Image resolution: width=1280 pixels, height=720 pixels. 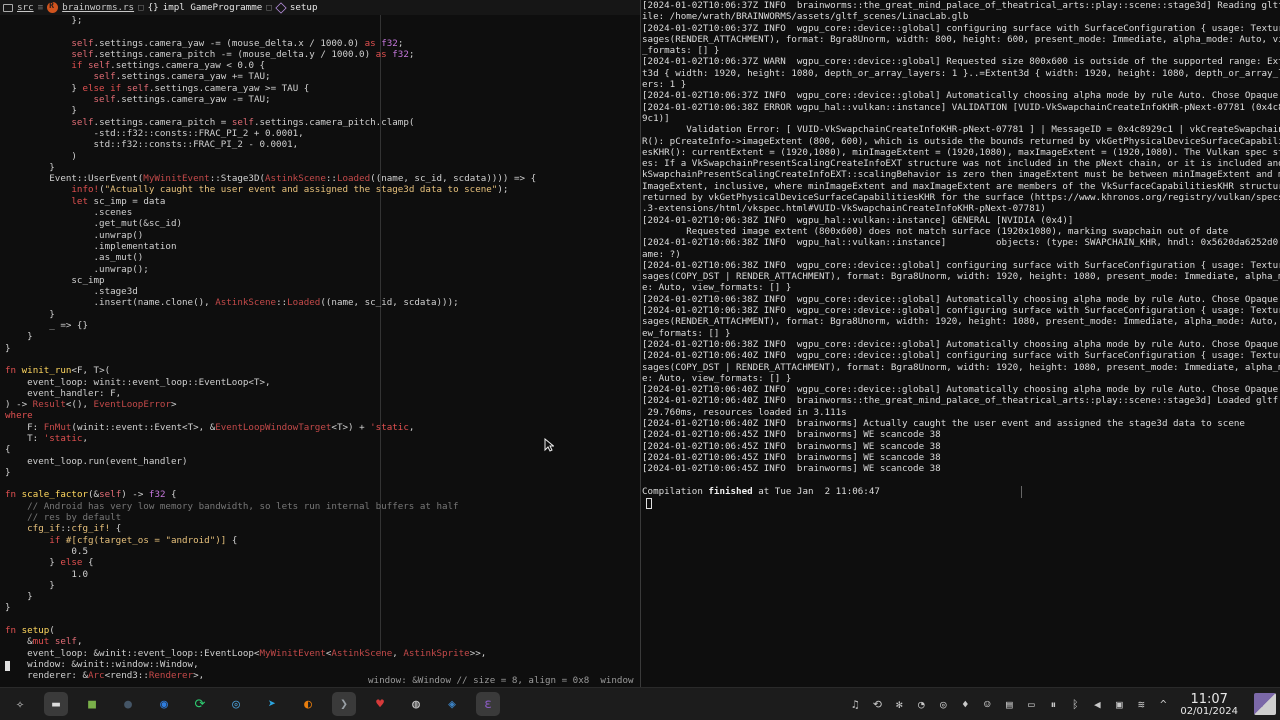 What do you see at coordinates (182, 77) in the screenshot?
I see `code-line: self.settings.camera_yaw += TAU;` at bounding box center [182, 77].